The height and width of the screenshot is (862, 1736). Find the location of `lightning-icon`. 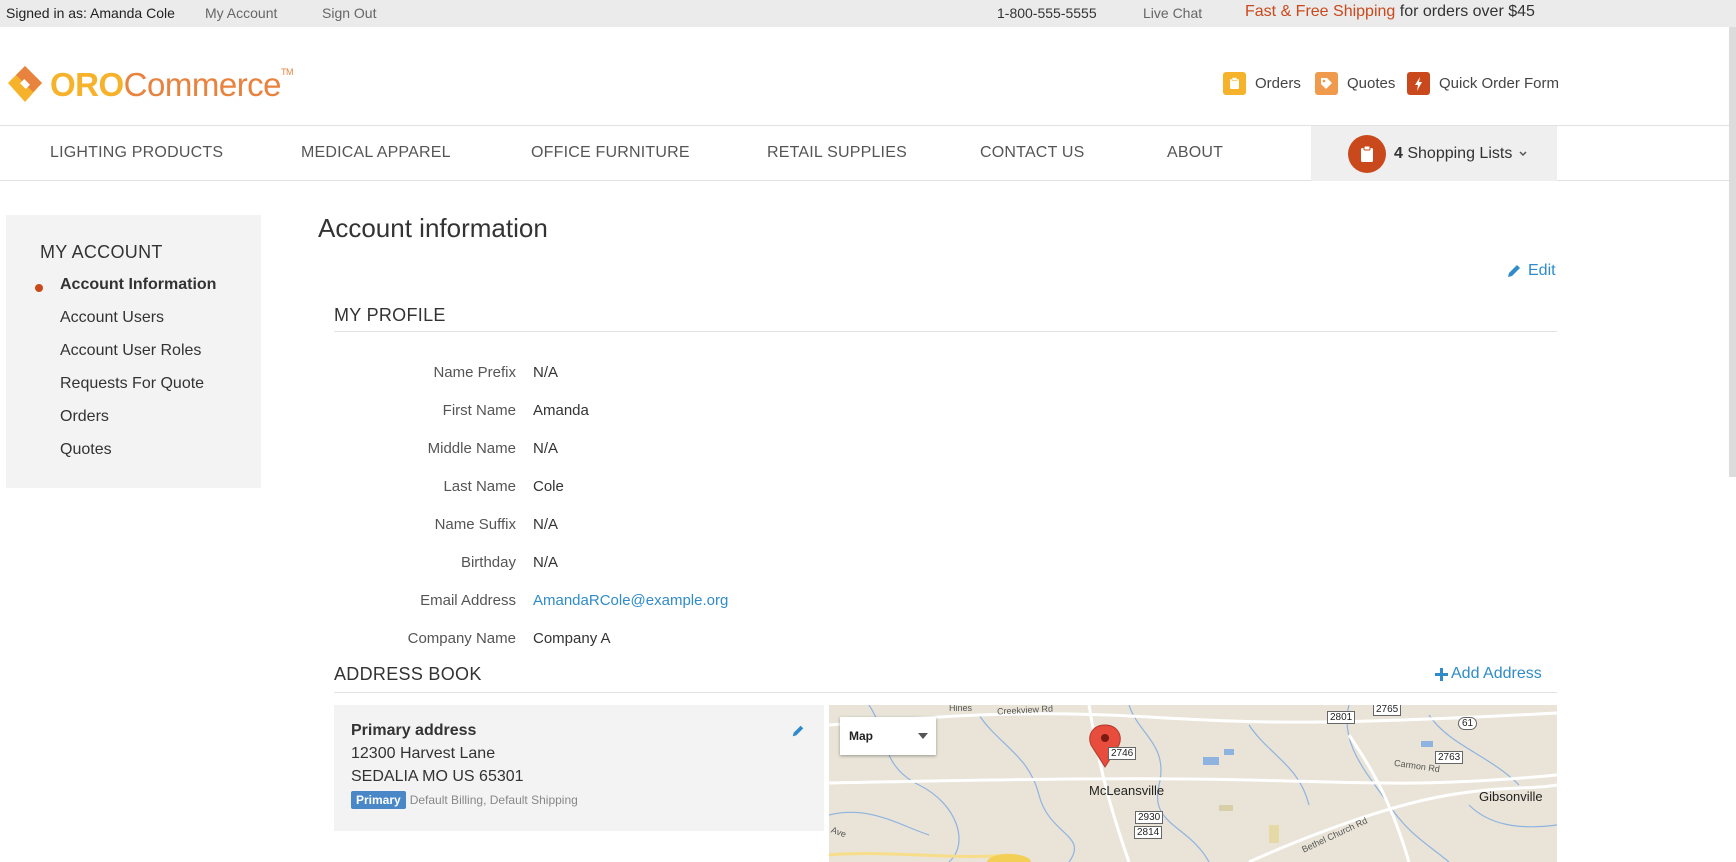

lightning-icon is located at coordinates (1418, 83).